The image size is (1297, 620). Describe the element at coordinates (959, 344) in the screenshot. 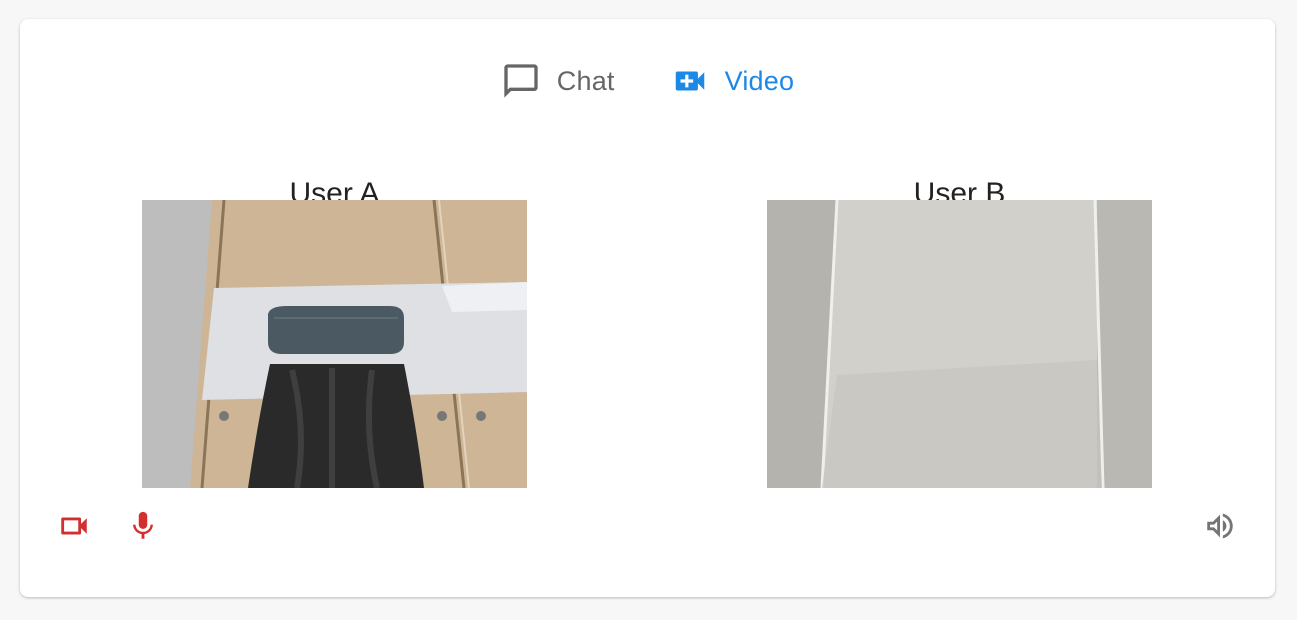

I see `user-b-video` at that location.